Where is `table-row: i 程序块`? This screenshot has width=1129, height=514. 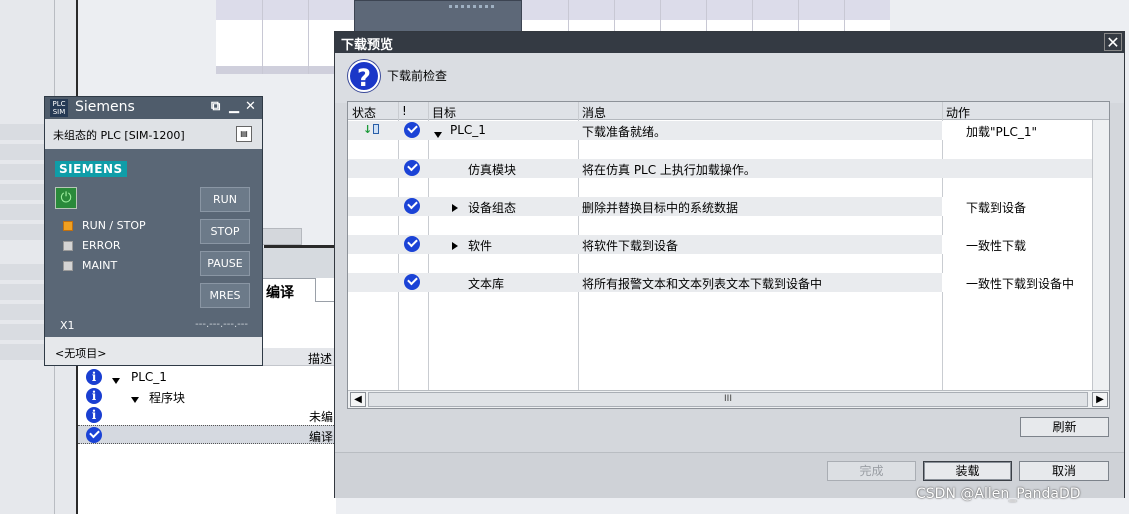
table-row: i 程序块 is located at coordinates (207, 396).